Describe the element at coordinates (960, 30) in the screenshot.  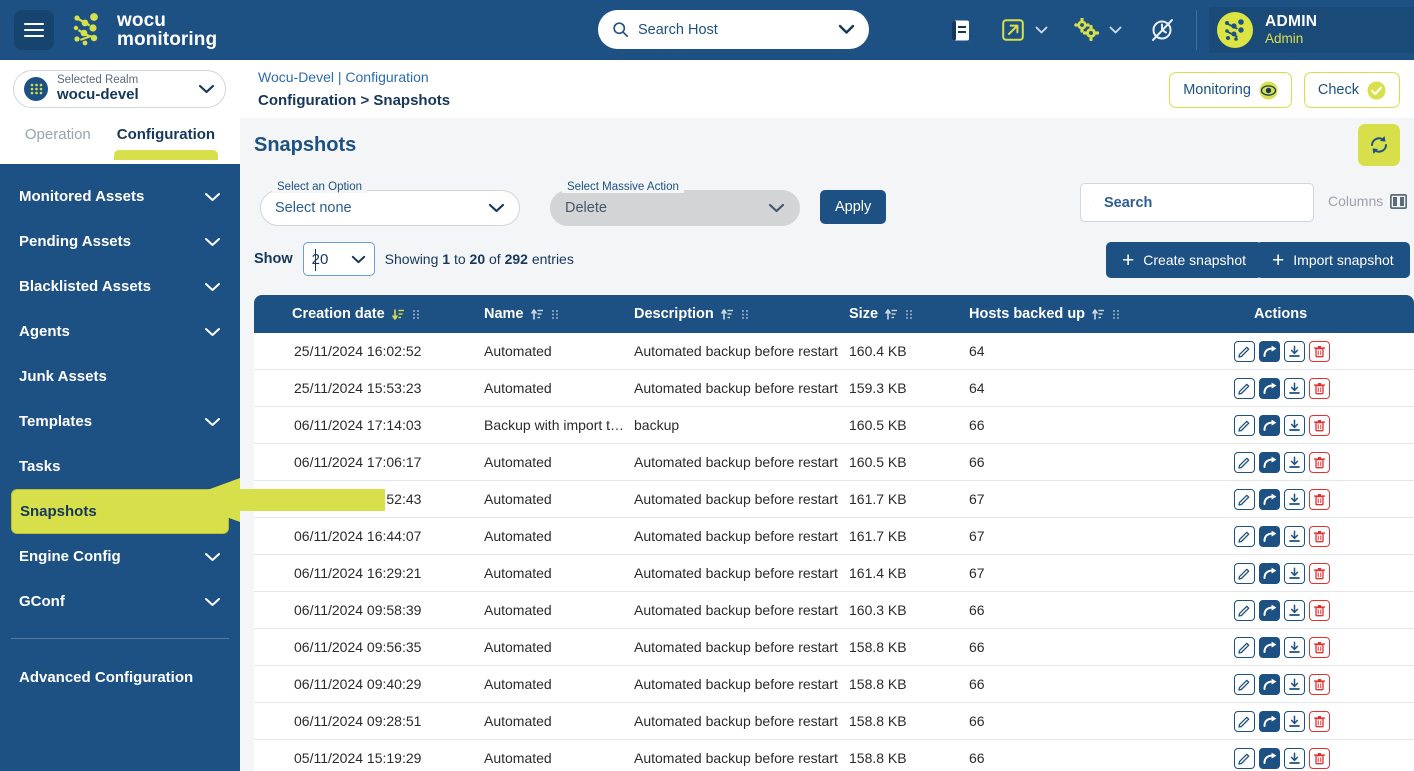
I see `document-icon` at that location.